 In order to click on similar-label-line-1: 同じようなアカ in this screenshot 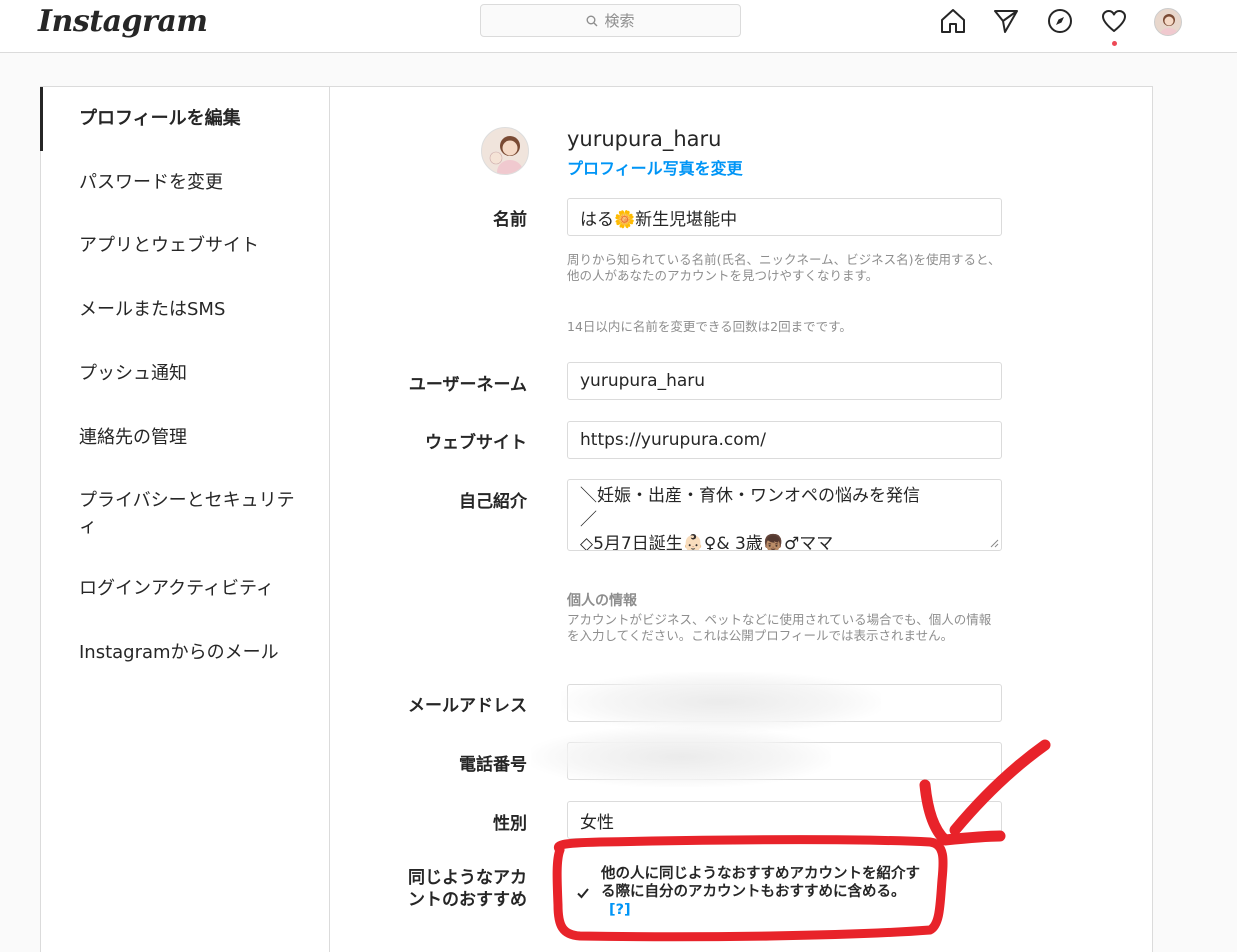, I will do `click(467, 878)`.